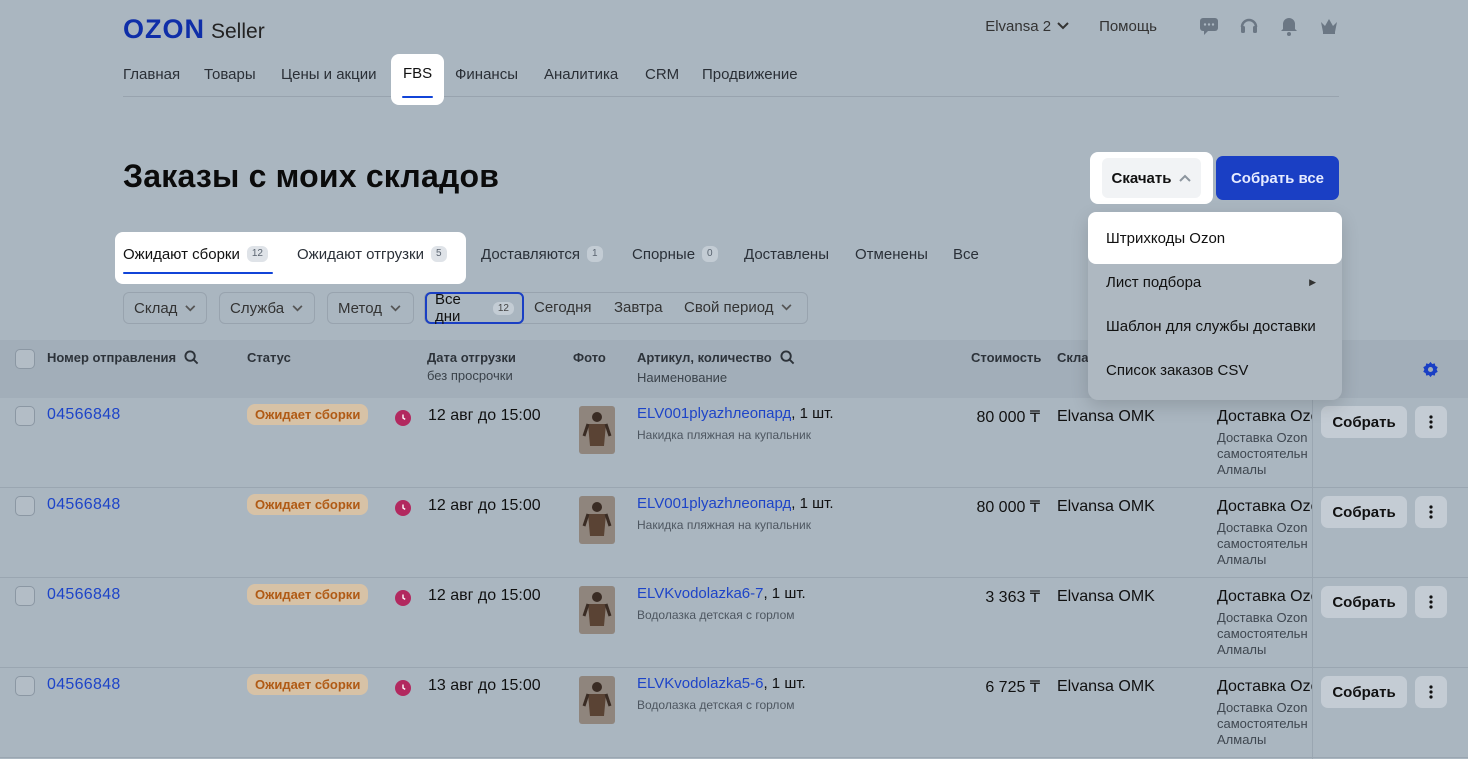 The image size is (1468, 759). Describe the element at coordinates (484, 415) in the screenshot. I see `ship-date: 12 авг до 15:00` at that location.